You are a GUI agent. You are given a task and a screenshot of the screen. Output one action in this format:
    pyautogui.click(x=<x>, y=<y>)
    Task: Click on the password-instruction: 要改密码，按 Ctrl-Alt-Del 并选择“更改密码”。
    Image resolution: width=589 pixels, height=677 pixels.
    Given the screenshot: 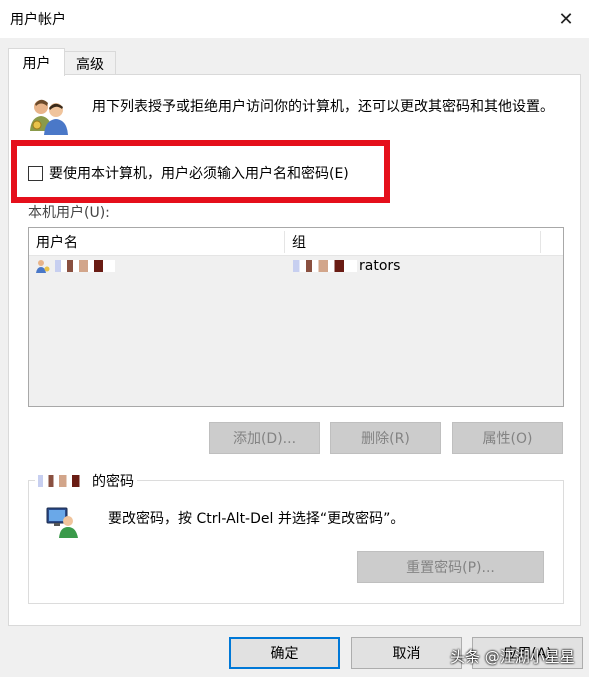 What is the action you would take?
    pyautogui.click(x=256, y=519)
    